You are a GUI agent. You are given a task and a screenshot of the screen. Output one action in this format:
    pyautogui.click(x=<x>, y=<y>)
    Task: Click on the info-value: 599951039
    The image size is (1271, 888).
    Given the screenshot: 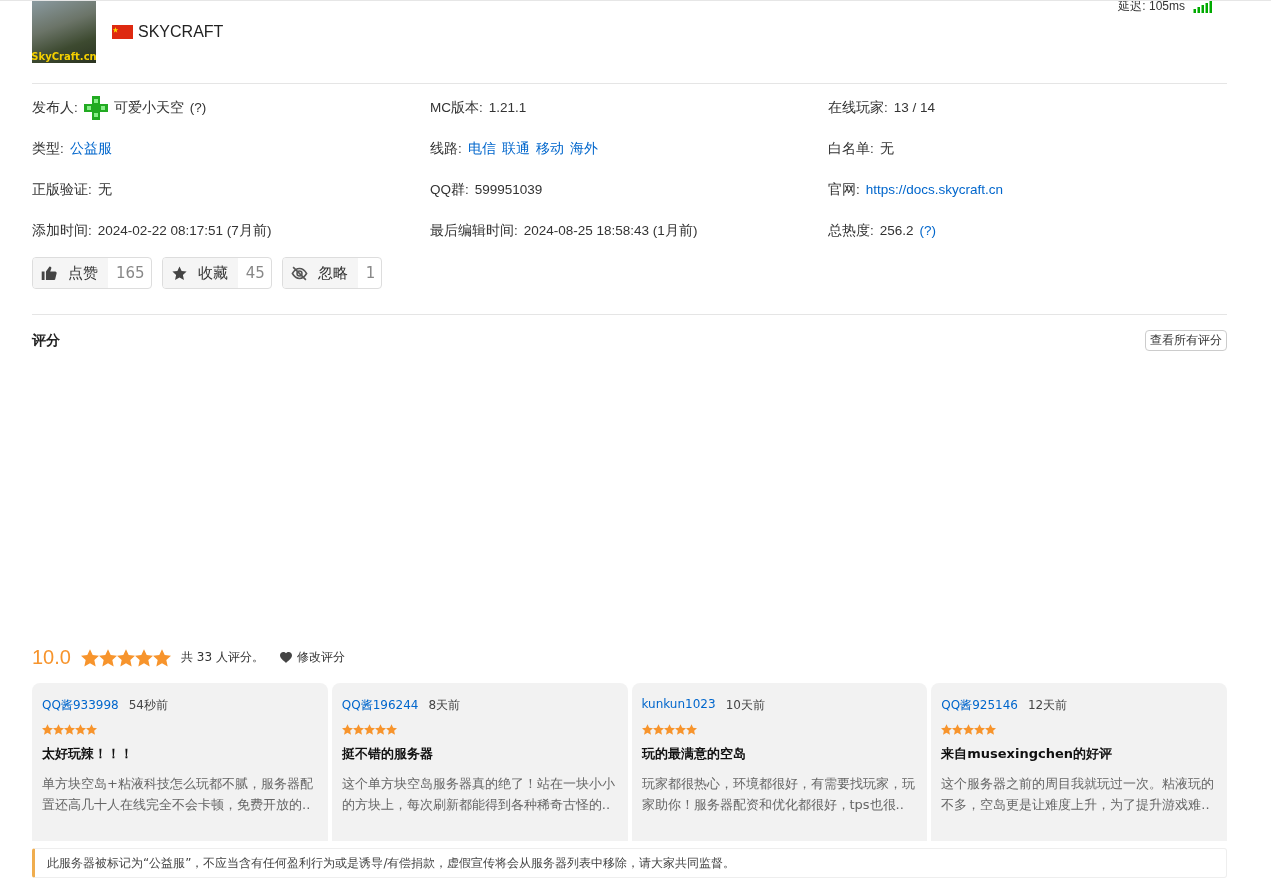 What is the action you would take?
    pyautogui.click(x=508, y=189)
    